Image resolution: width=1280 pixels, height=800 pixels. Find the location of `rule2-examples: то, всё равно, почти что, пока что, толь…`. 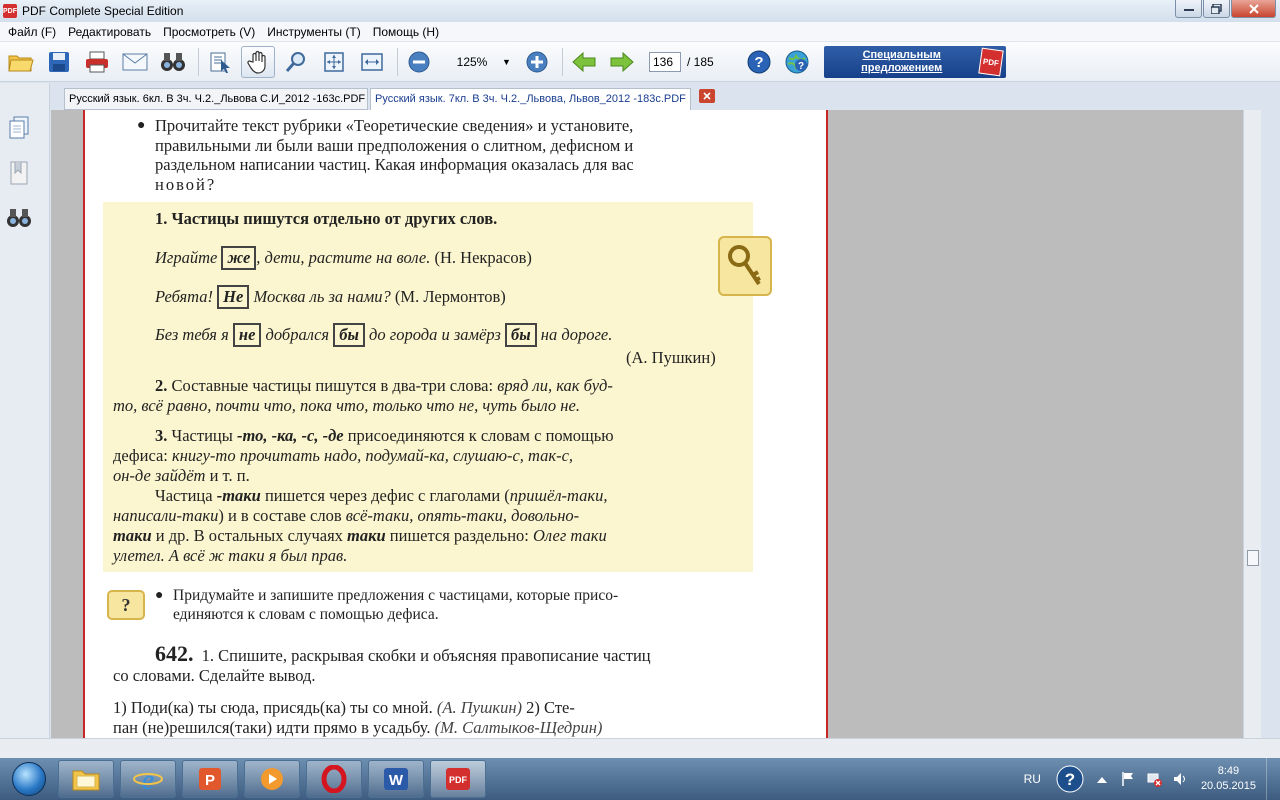

rule2-examples: то, всё равно, почти что, пока что, толь… is located at coordinates (346, 405).